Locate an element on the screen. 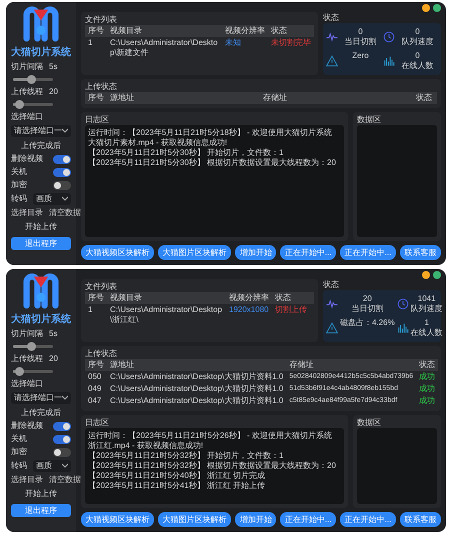 The height and width of the screenshot is (539, 452). pulse-icon is located at coordinates (332, 304).